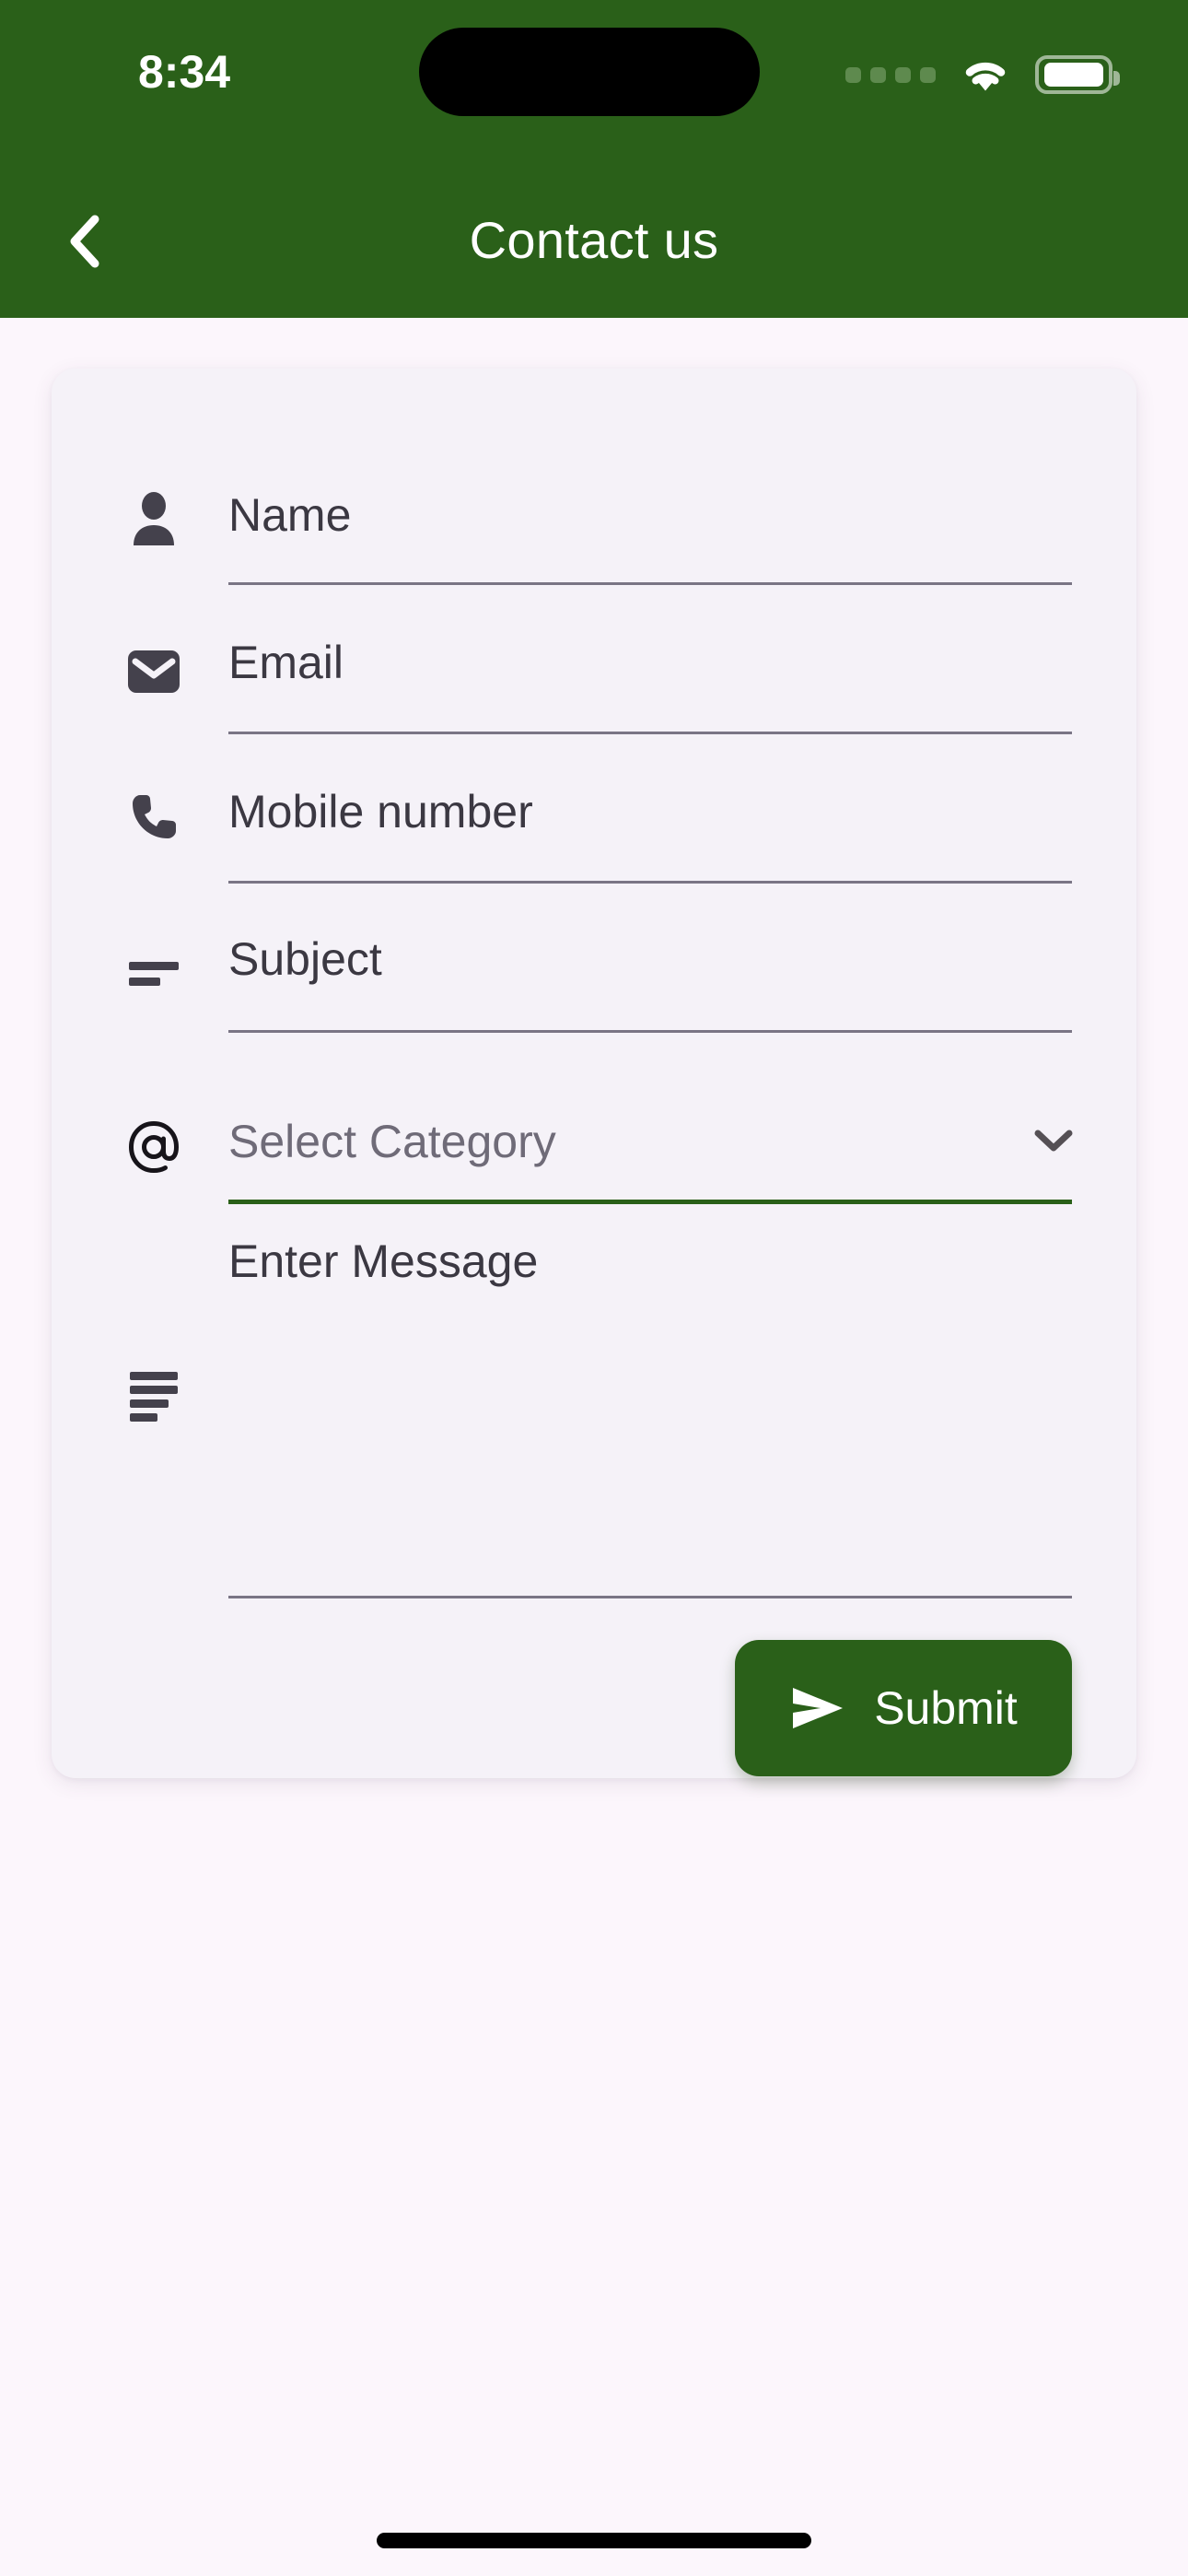 The width and height of the screenshot is (1188, 2576). Describe the element at coordinates (890, 74) in the screenshot. I see `cellular-dots-icon` at that location.